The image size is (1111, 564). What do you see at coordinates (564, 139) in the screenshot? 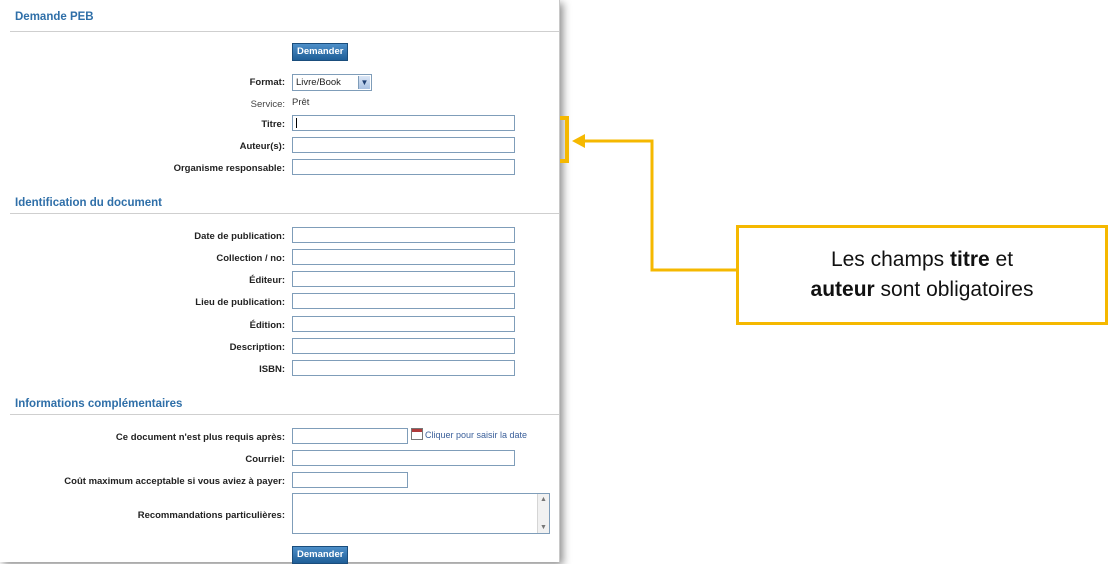
I see `annotation-bracket` at bounding box center [564, 139].